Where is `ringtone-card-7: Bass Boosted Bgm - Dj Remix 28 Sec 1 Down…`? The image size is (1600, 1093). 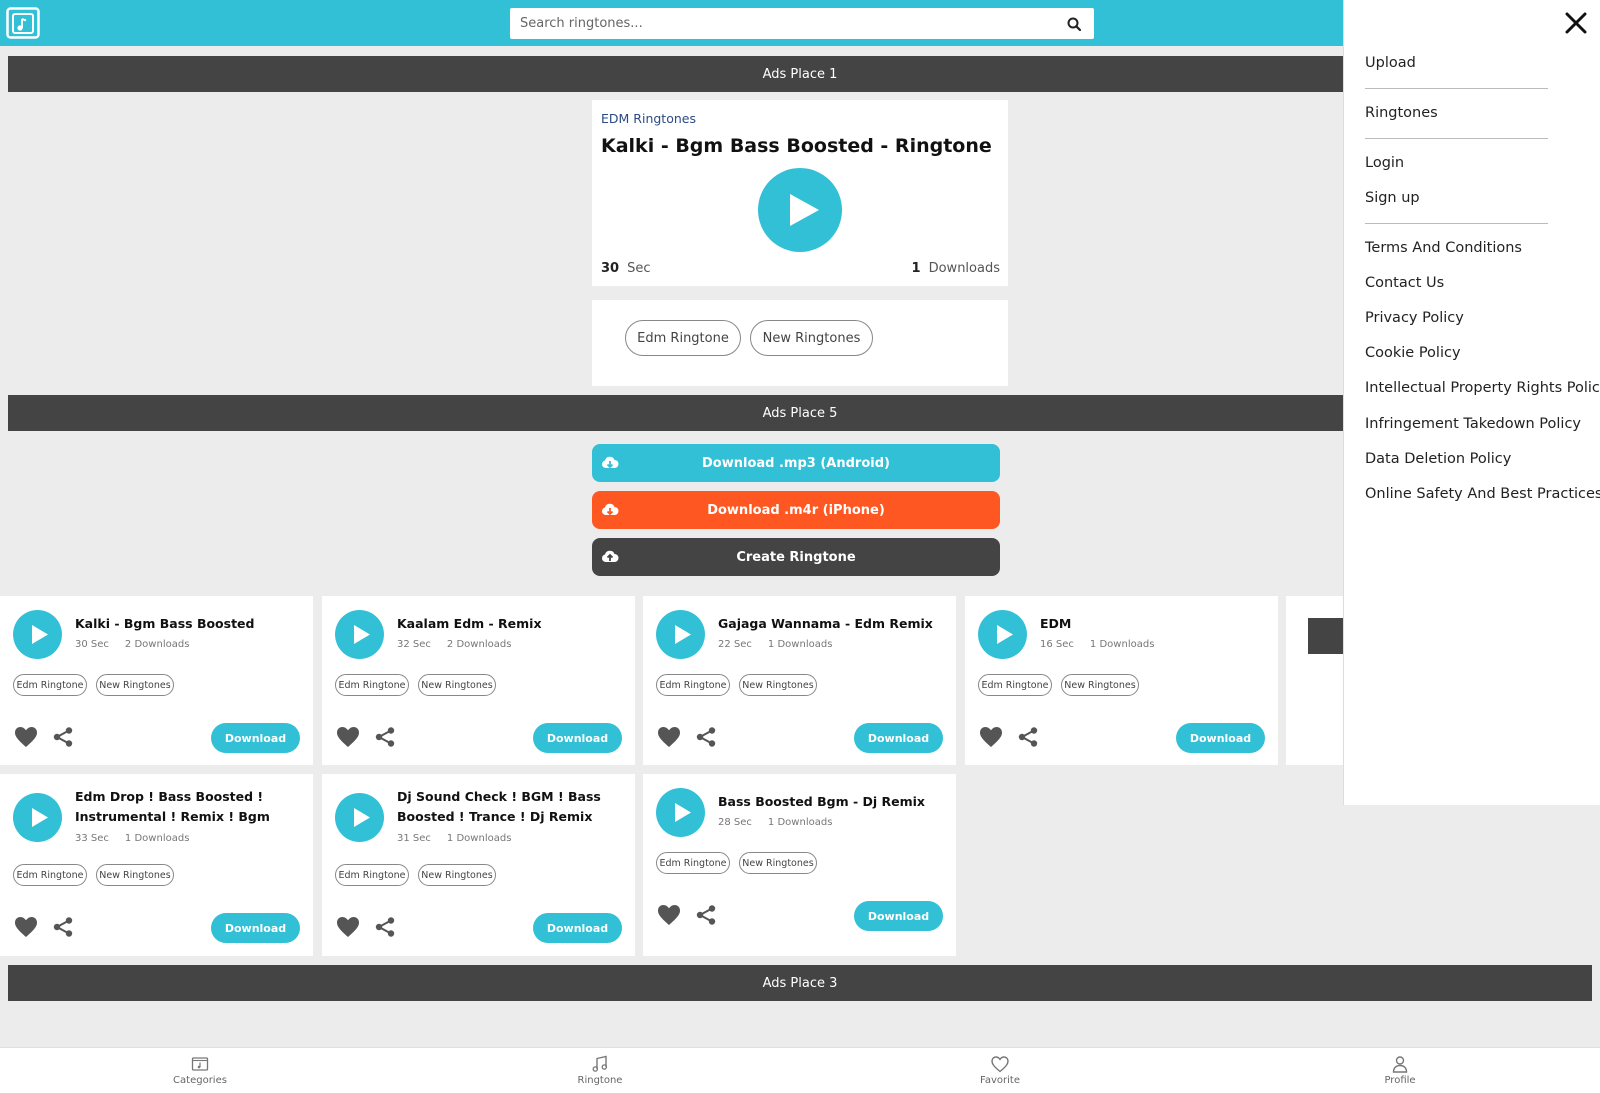 ringtone-card-7: Bass Boosted Bgm - Dj Remix 28 Sec 1 Down… is located at coordinates (799, 865).